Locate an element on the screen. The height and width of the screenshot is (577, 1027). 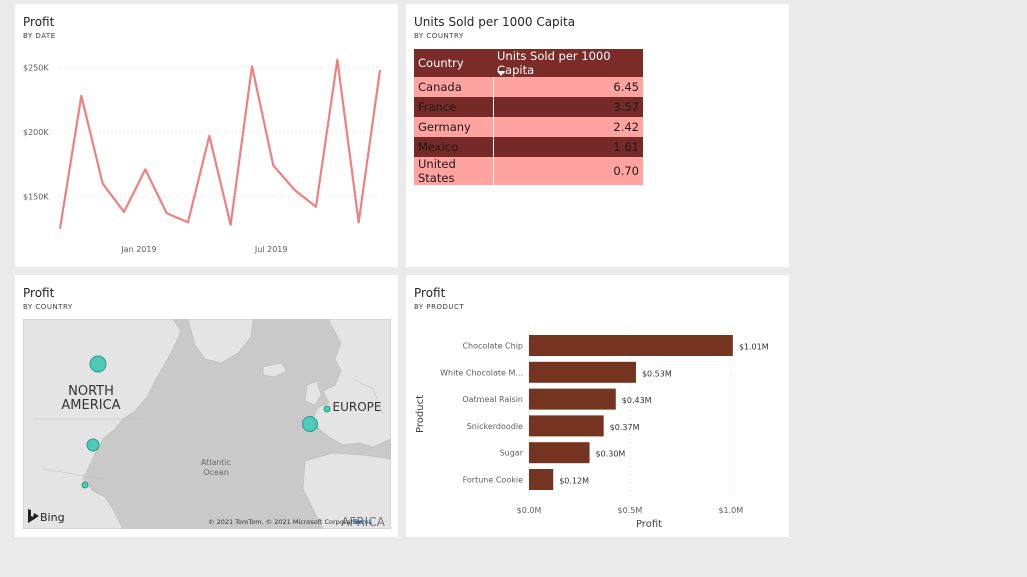
table-cell: Germany is located at coordinates (454, 127).